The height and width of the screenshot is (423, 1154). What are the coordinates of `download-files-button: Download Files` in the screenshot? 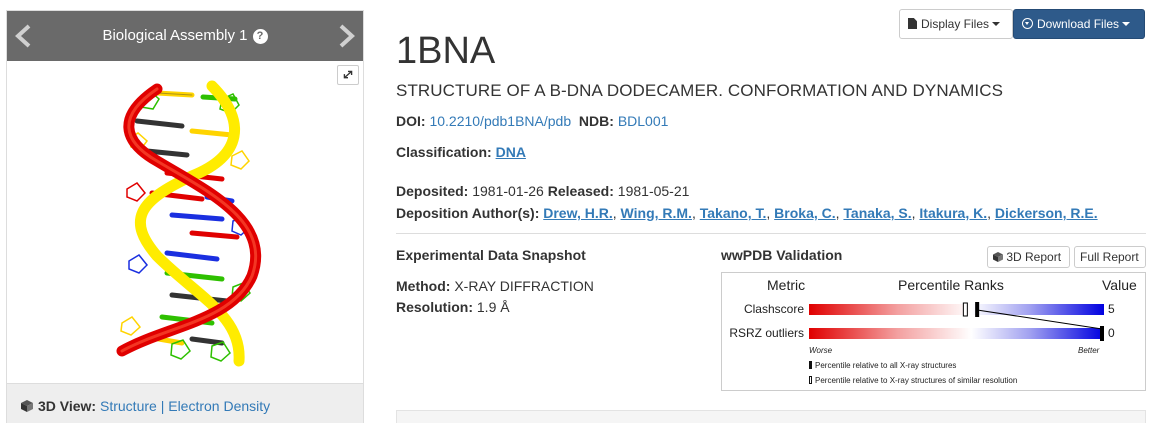 It's located at (1079, 24).